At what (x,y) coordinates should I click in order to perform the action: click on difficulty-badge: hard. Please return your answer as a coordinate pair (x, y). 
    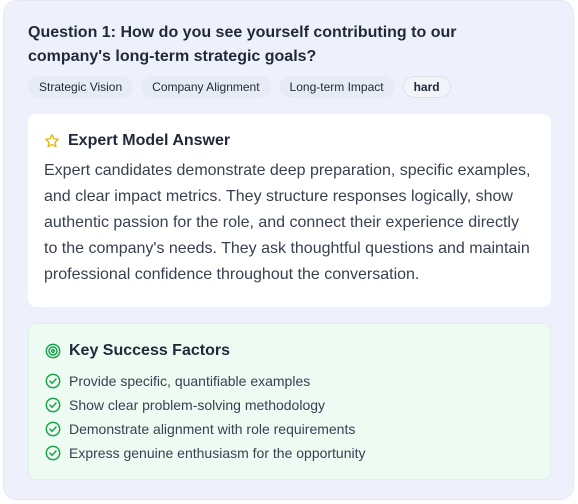
    Looking at the image, I should click on (426, 87).